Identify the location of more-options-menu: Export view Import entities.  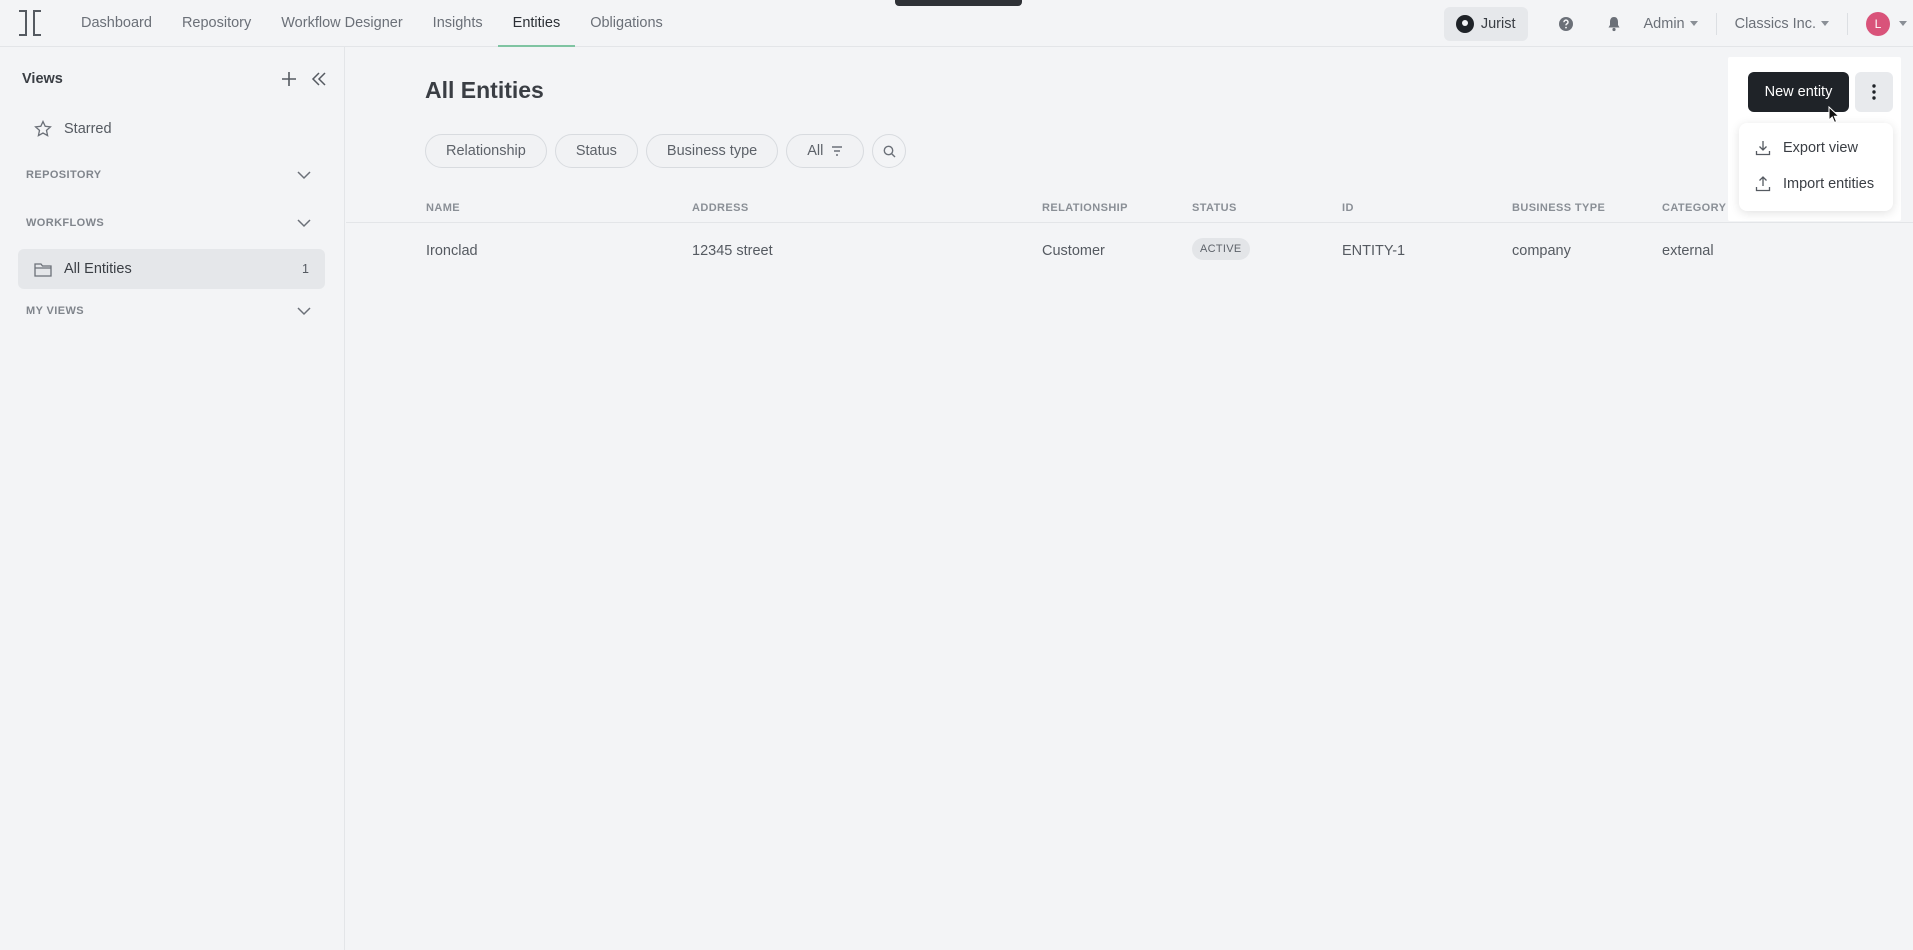
(1816, 167).